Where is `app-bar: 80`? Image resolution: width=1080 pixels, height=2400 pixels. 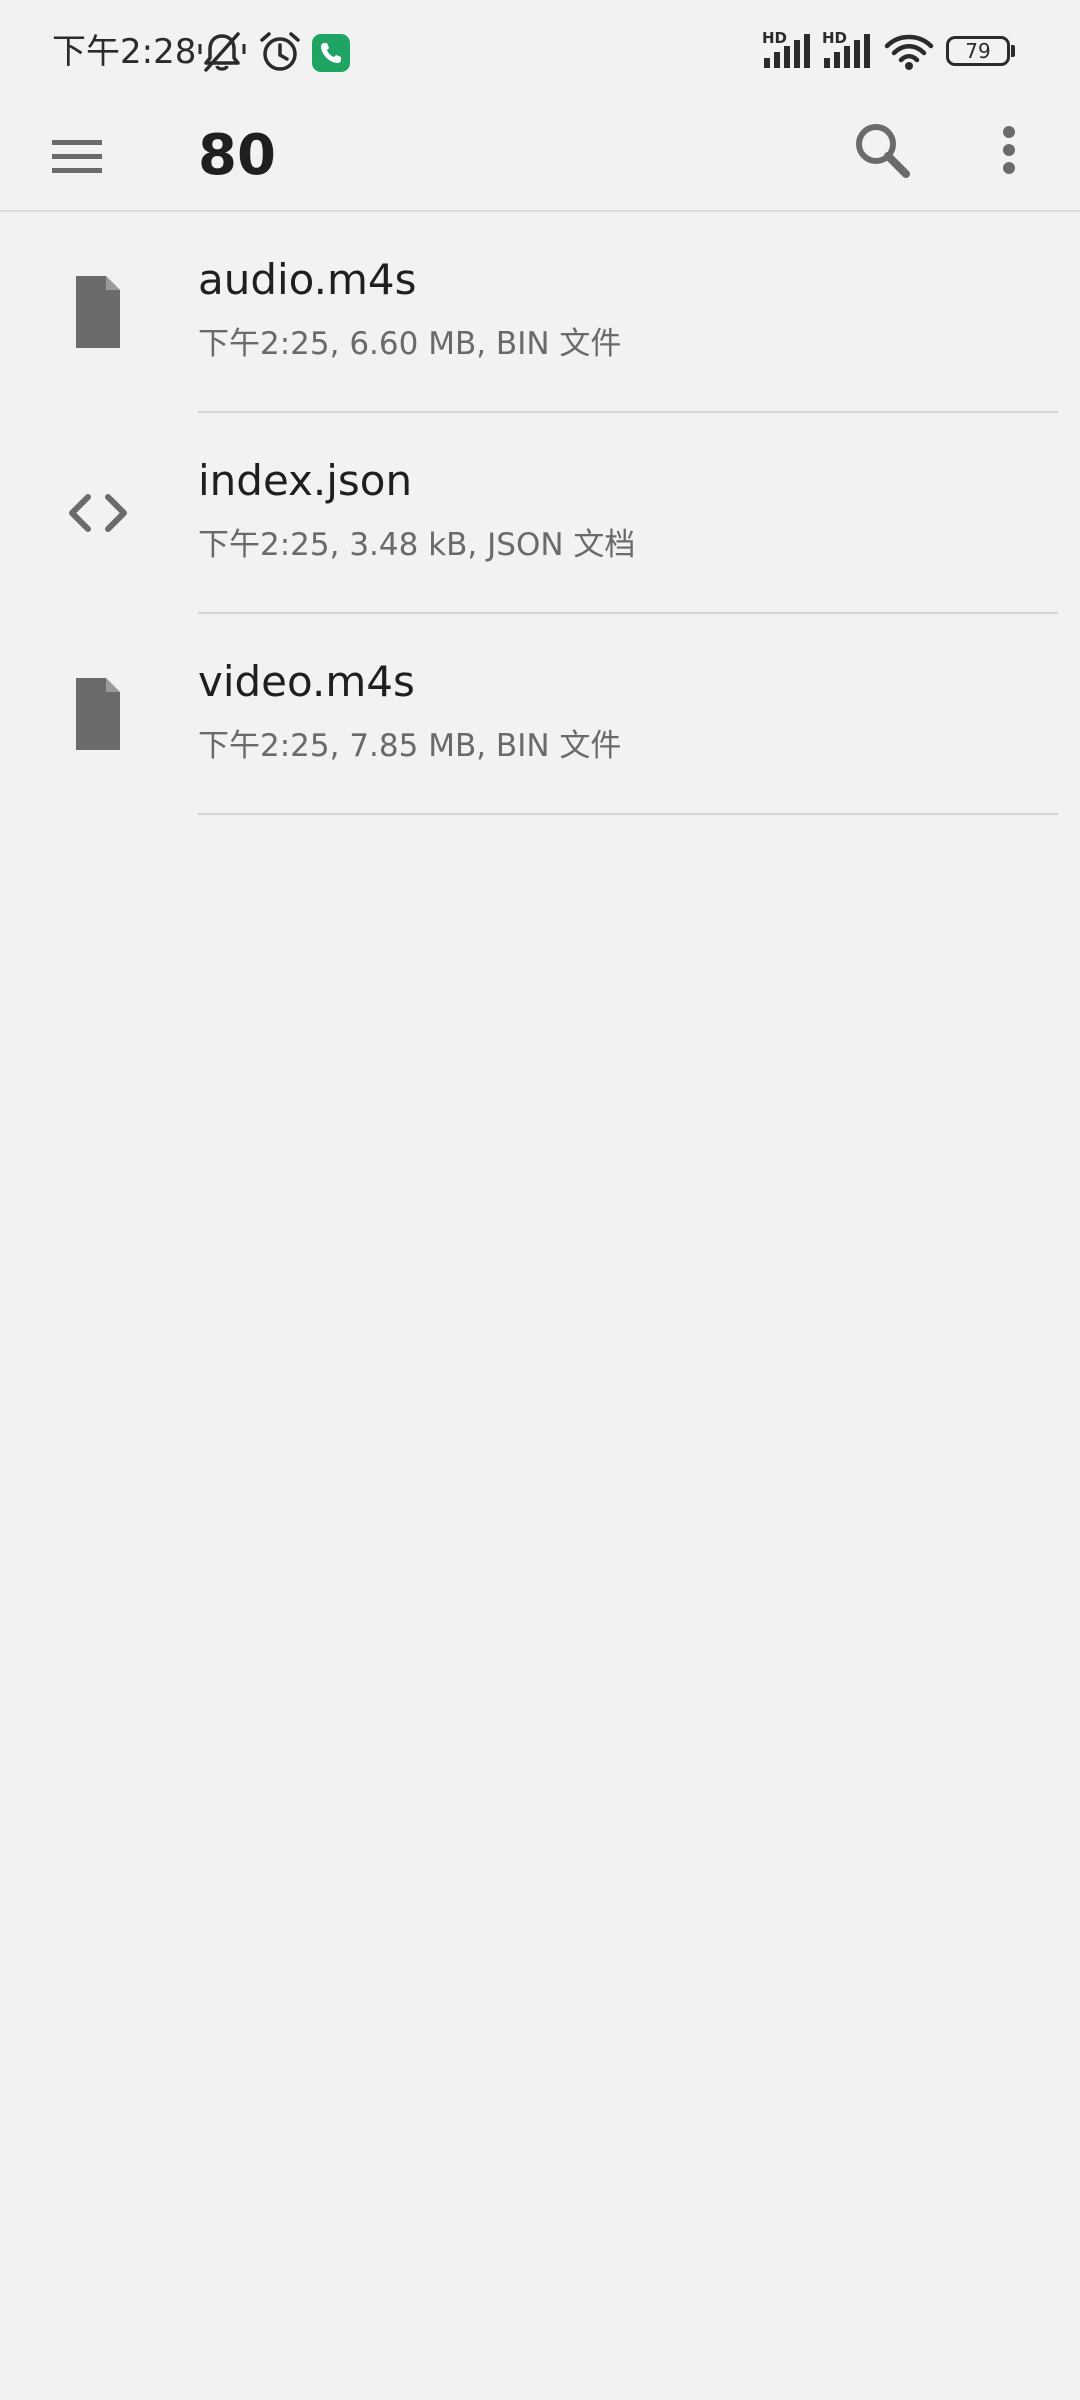 app-bar: 80 is located at coordinates (540, 156).